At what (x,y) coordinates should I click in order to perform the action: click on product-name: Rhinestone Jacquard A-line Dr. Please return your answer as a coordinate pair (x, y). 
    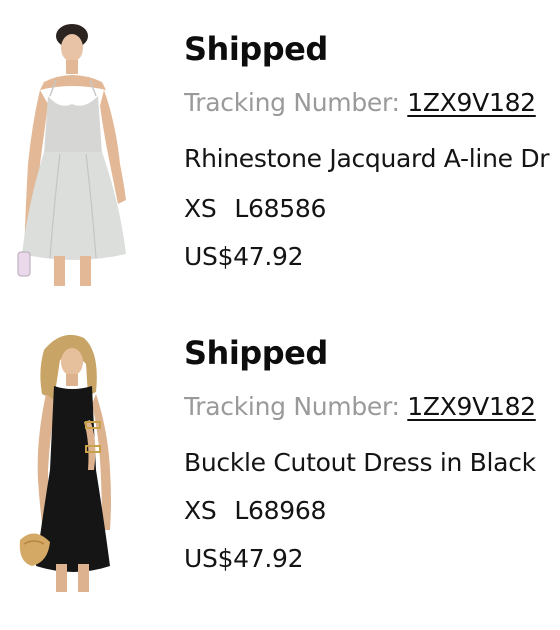
    Looking at the image, I should click on (367, 158).